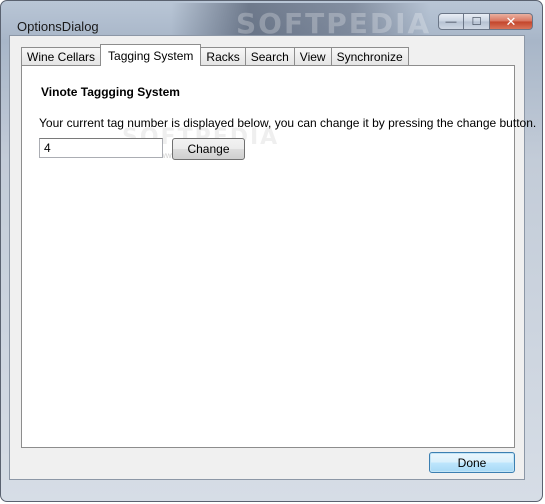 This screenshot has height=504, width=545. What do you see at coordinates (110, 92) in the screenshot?
I see `page-heading: Vinote Taggging System` at bounding box center [110, 92].